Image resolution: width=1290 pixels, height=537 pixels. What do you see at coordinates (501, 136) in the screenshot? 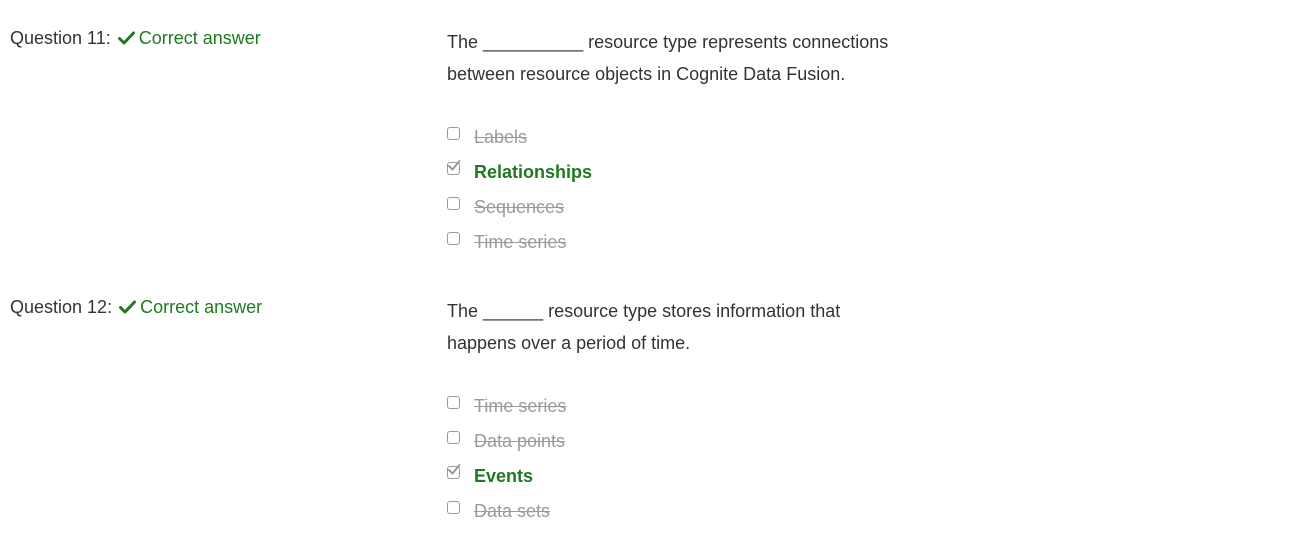
I see `answer-option-label: Labels` at bounding box center [501, 136].